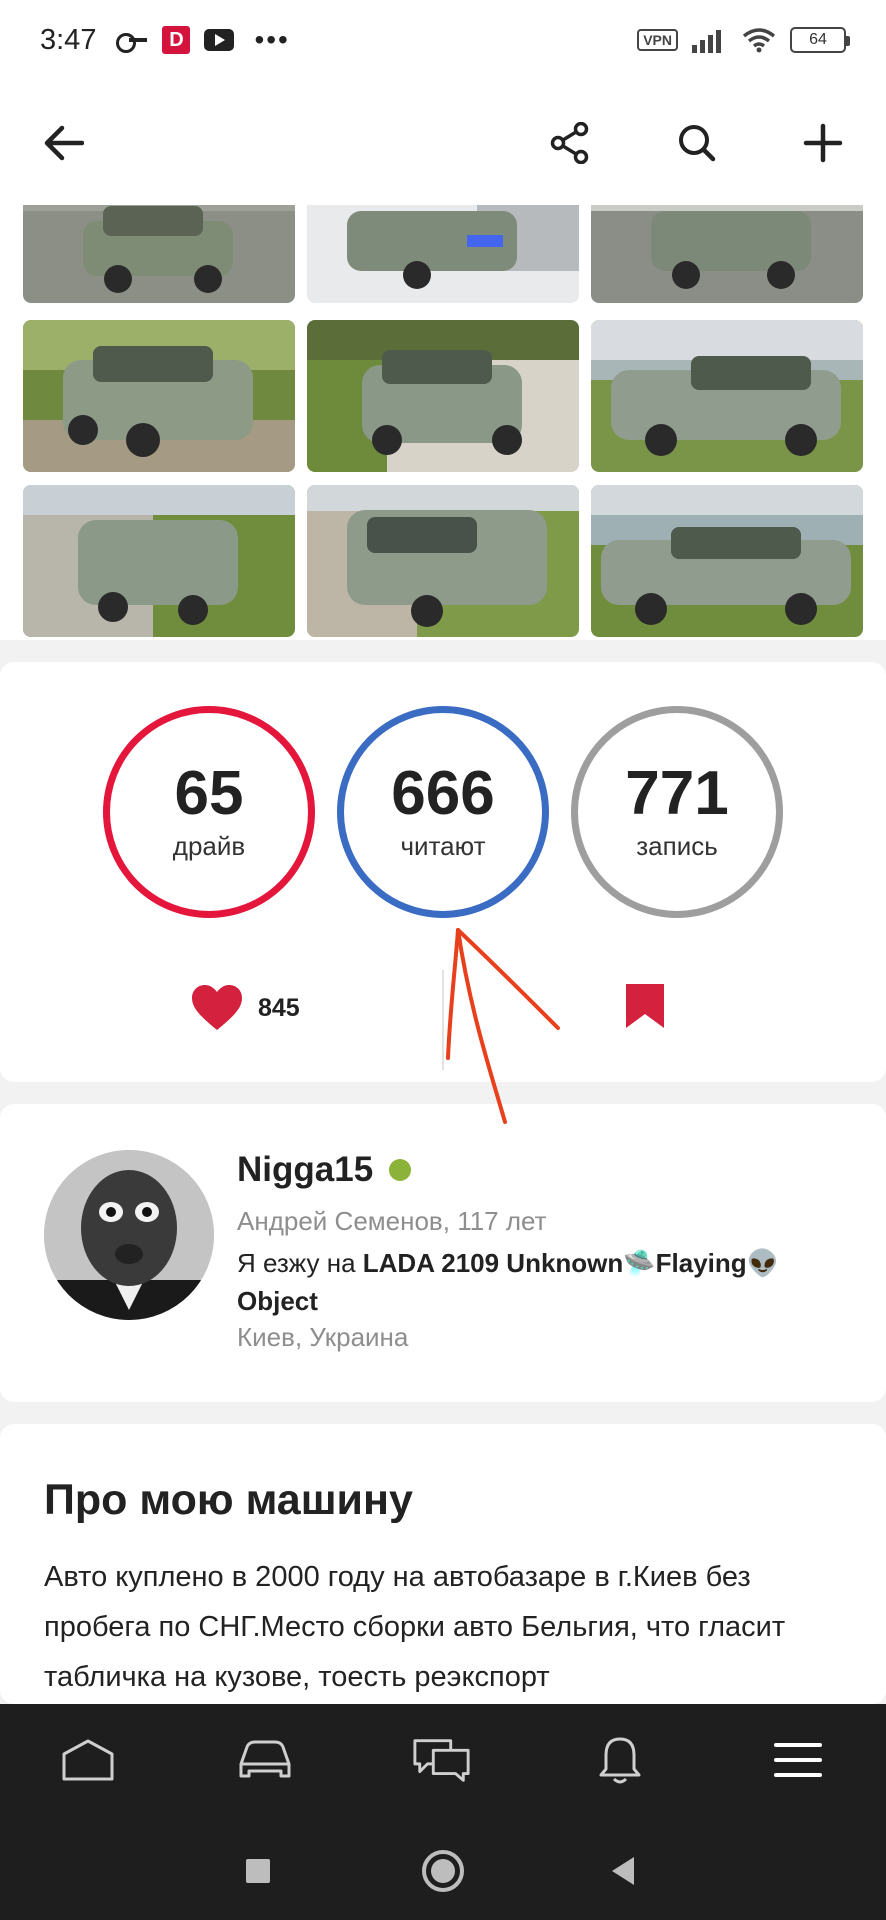 The height and width of the screenshot is (1920, 886). I want to click on drive-label: драйв, so click(209, 845).